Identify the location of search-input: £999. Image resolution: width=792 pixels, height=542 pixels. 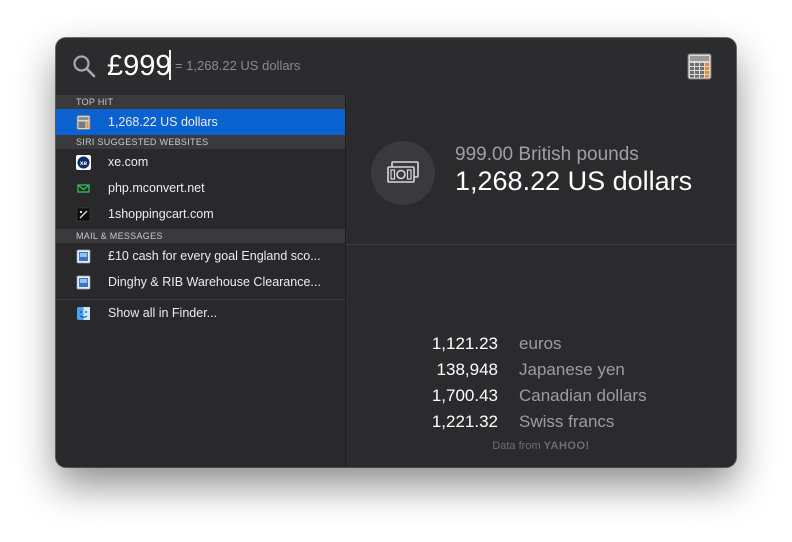
(139, 66).